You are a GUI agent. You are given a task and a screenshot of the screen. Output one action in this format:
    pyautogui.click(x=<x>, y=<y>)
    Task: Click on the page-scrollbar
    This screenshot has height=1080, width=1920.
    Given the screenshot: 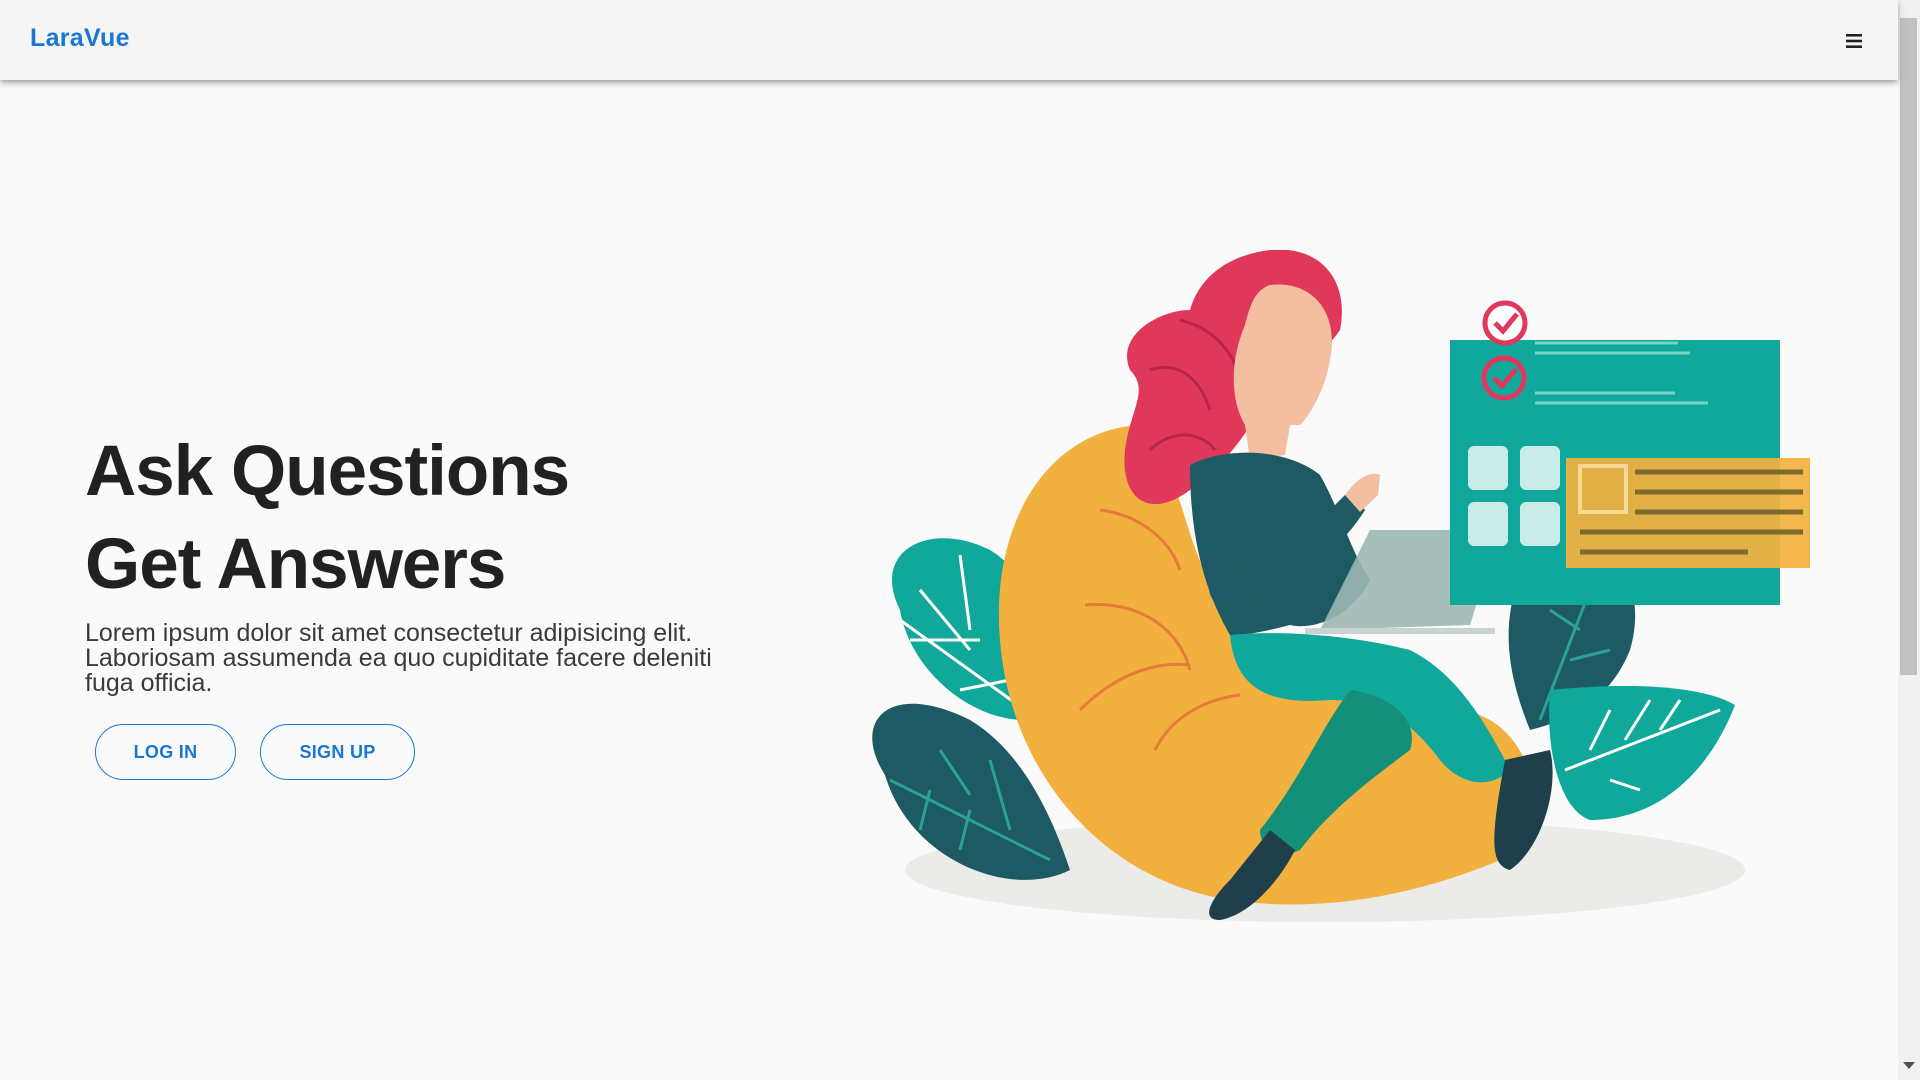 What is the action you would take?
    pyautogui.click(x=1909, y=540)
    